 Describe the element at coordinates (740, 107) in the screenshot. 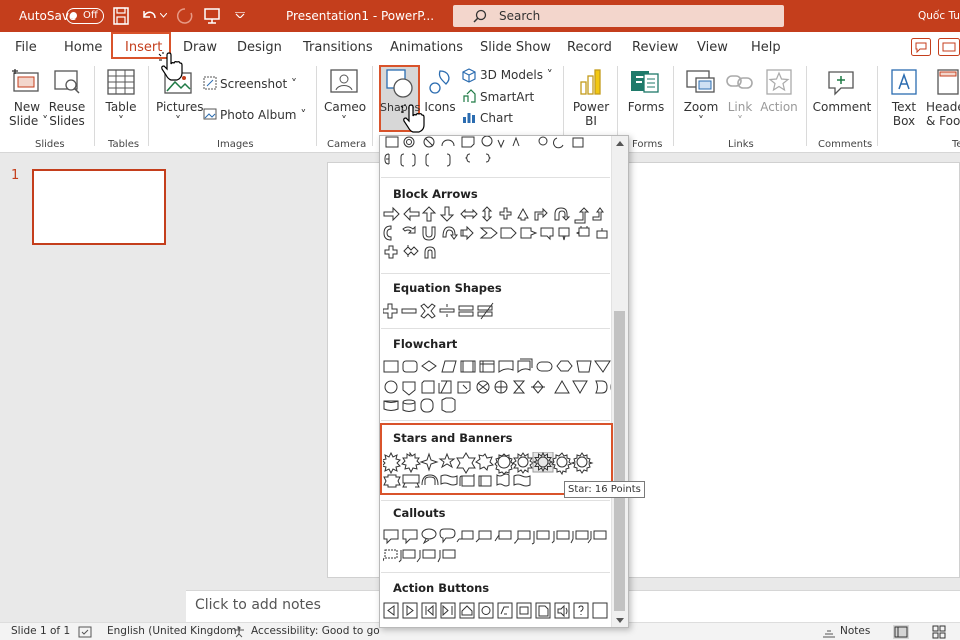

I see `link-label: Link` at that location.